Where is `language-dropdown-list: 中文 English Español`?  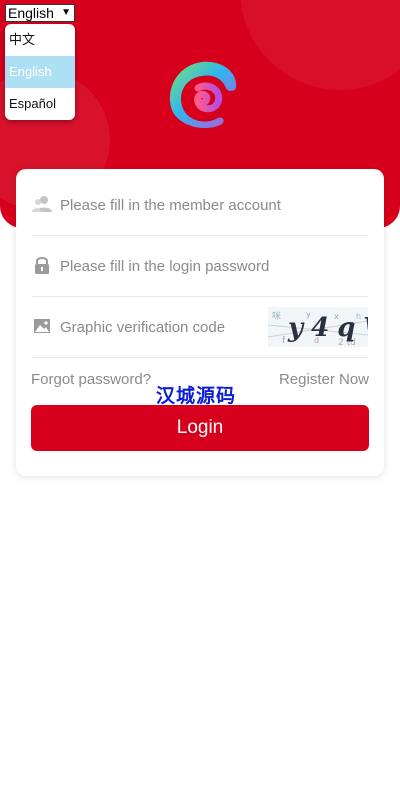
language-dropdown-list: 中文 English Español is located at coordinates (40, 72).